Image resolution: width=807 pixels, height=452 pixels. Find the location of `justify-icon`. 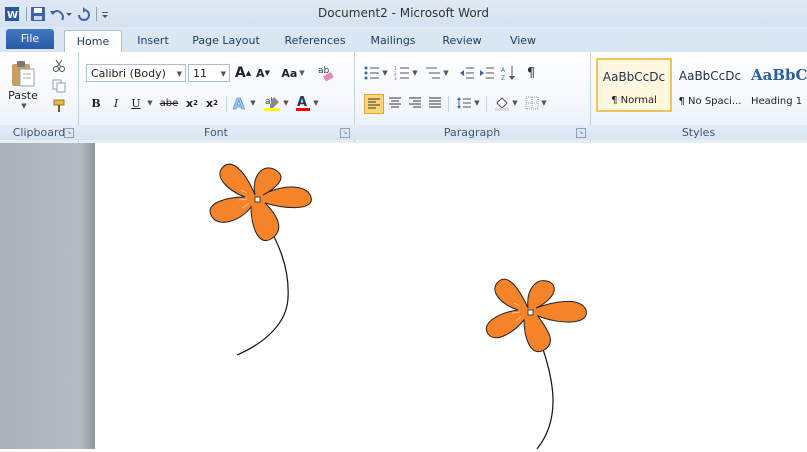

justify-icon is located at coordinates (435, 102).